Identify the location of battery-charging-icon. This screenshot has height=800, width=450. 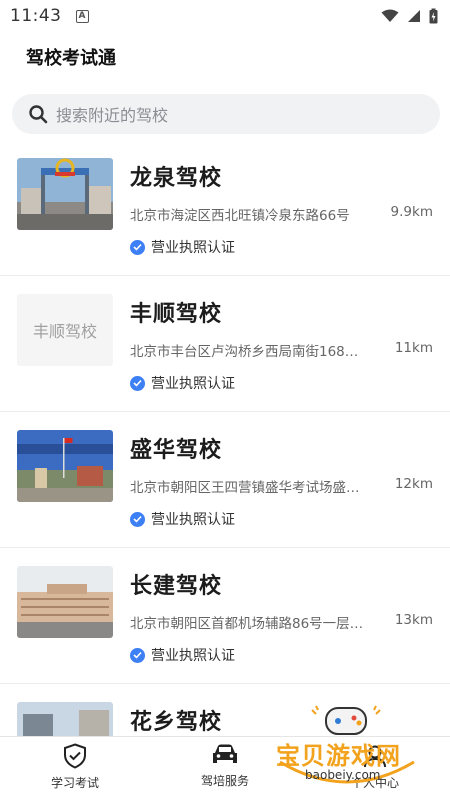
(433, 16).